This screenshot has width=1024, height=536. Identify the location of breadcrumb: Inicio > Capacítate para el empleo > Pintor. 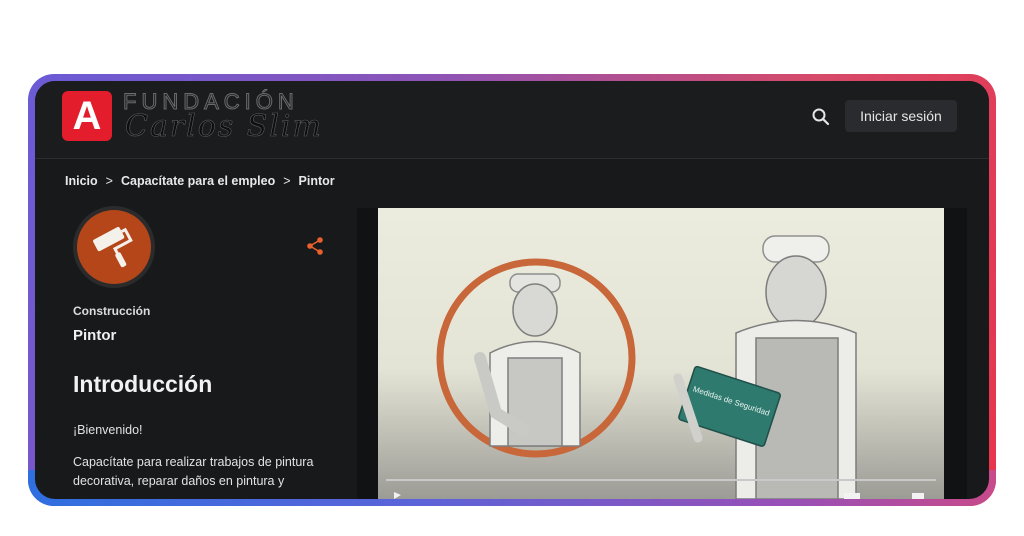
(200, 181).